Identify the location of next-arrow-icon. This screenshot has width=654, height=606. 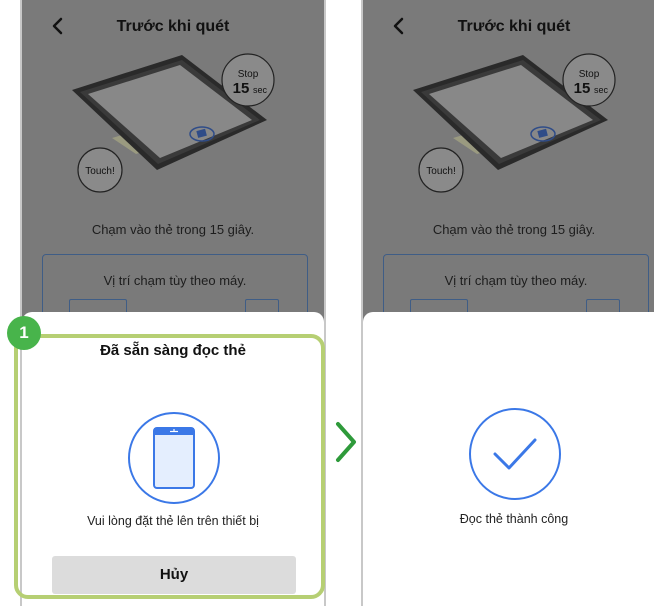
(346, 442).